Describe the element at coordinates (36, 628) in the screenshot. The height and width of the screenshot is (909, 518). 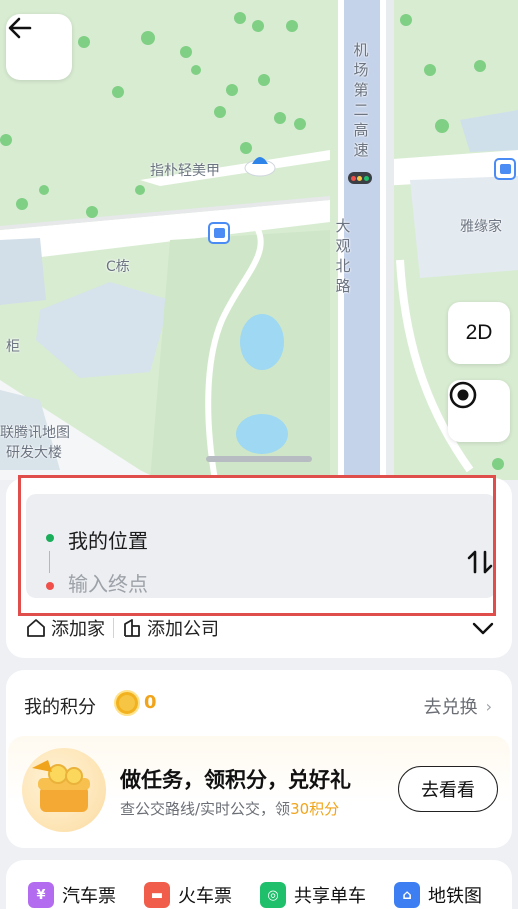
I see `home-icon` at that location.